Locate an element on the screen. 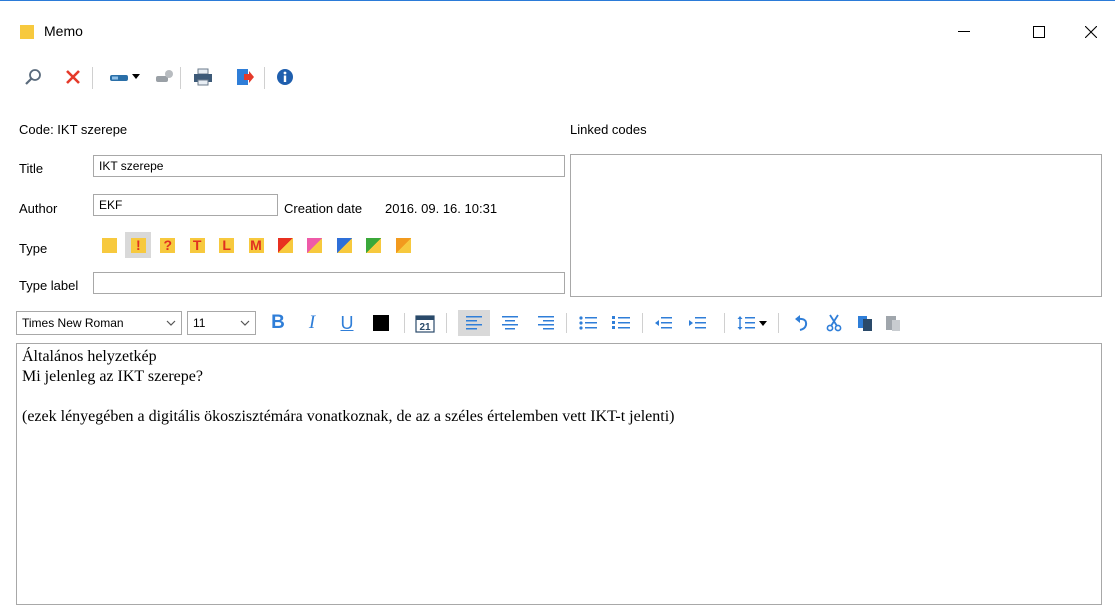  print-button is located at coordinates (203, 77).